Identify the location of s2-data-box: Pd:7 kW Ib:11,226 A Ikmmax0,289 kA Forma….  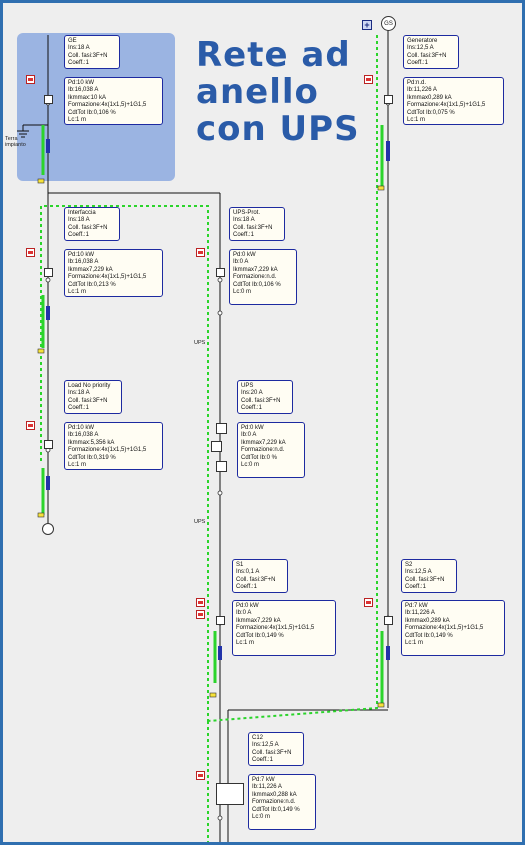
(453, 628).